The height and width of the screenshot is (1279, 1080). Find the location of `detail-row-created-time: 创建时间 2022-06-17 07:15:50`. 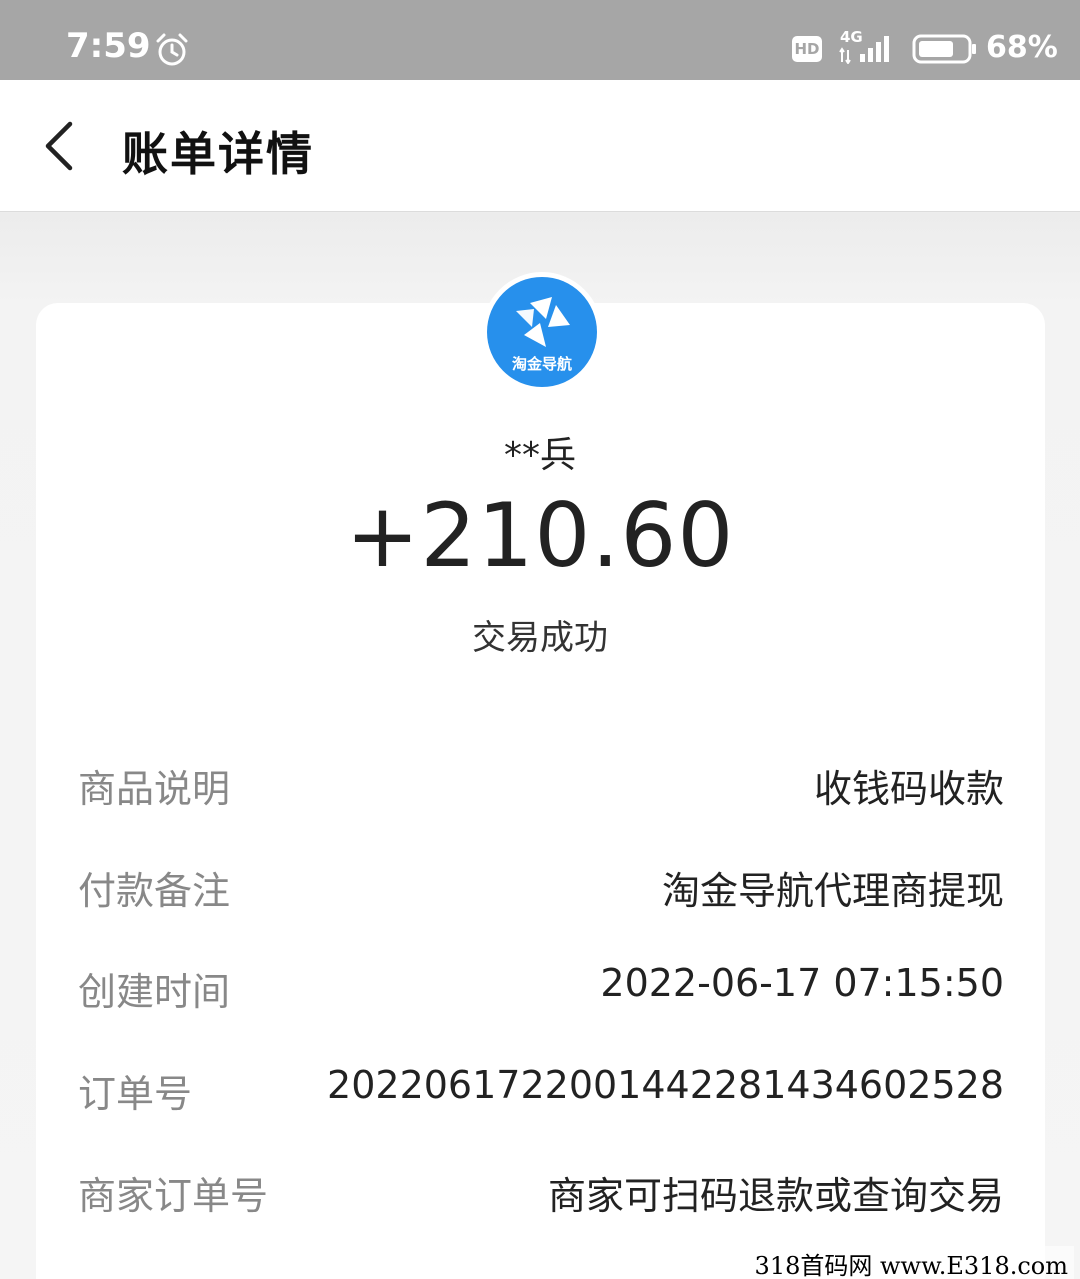

detail-row-created-time: 创建时间 2022-06-17 07:15:50 is located at coordinates (541, 991).